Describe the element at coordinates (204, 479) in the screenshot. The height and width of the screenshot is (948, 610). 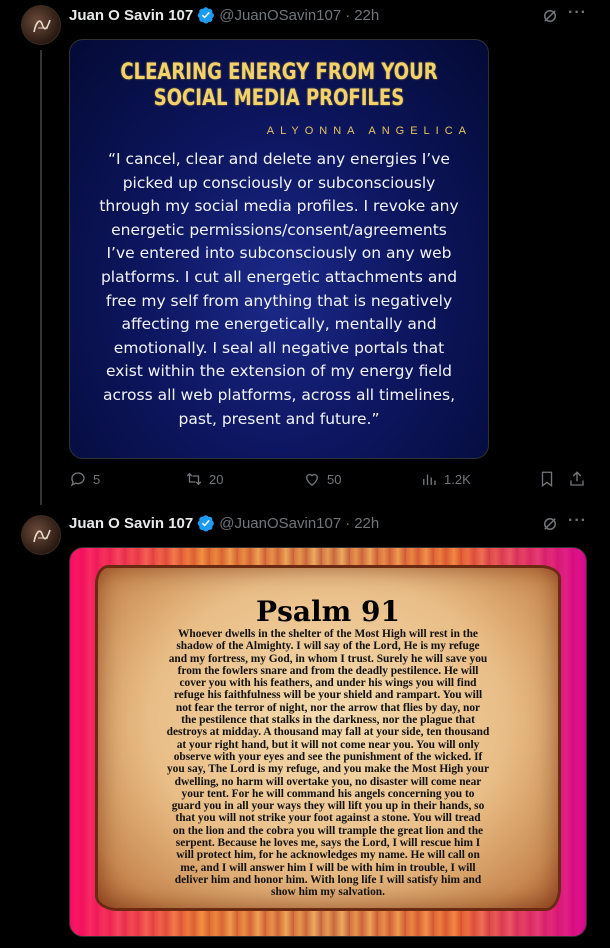
I see `repost-button: 20` at that location.